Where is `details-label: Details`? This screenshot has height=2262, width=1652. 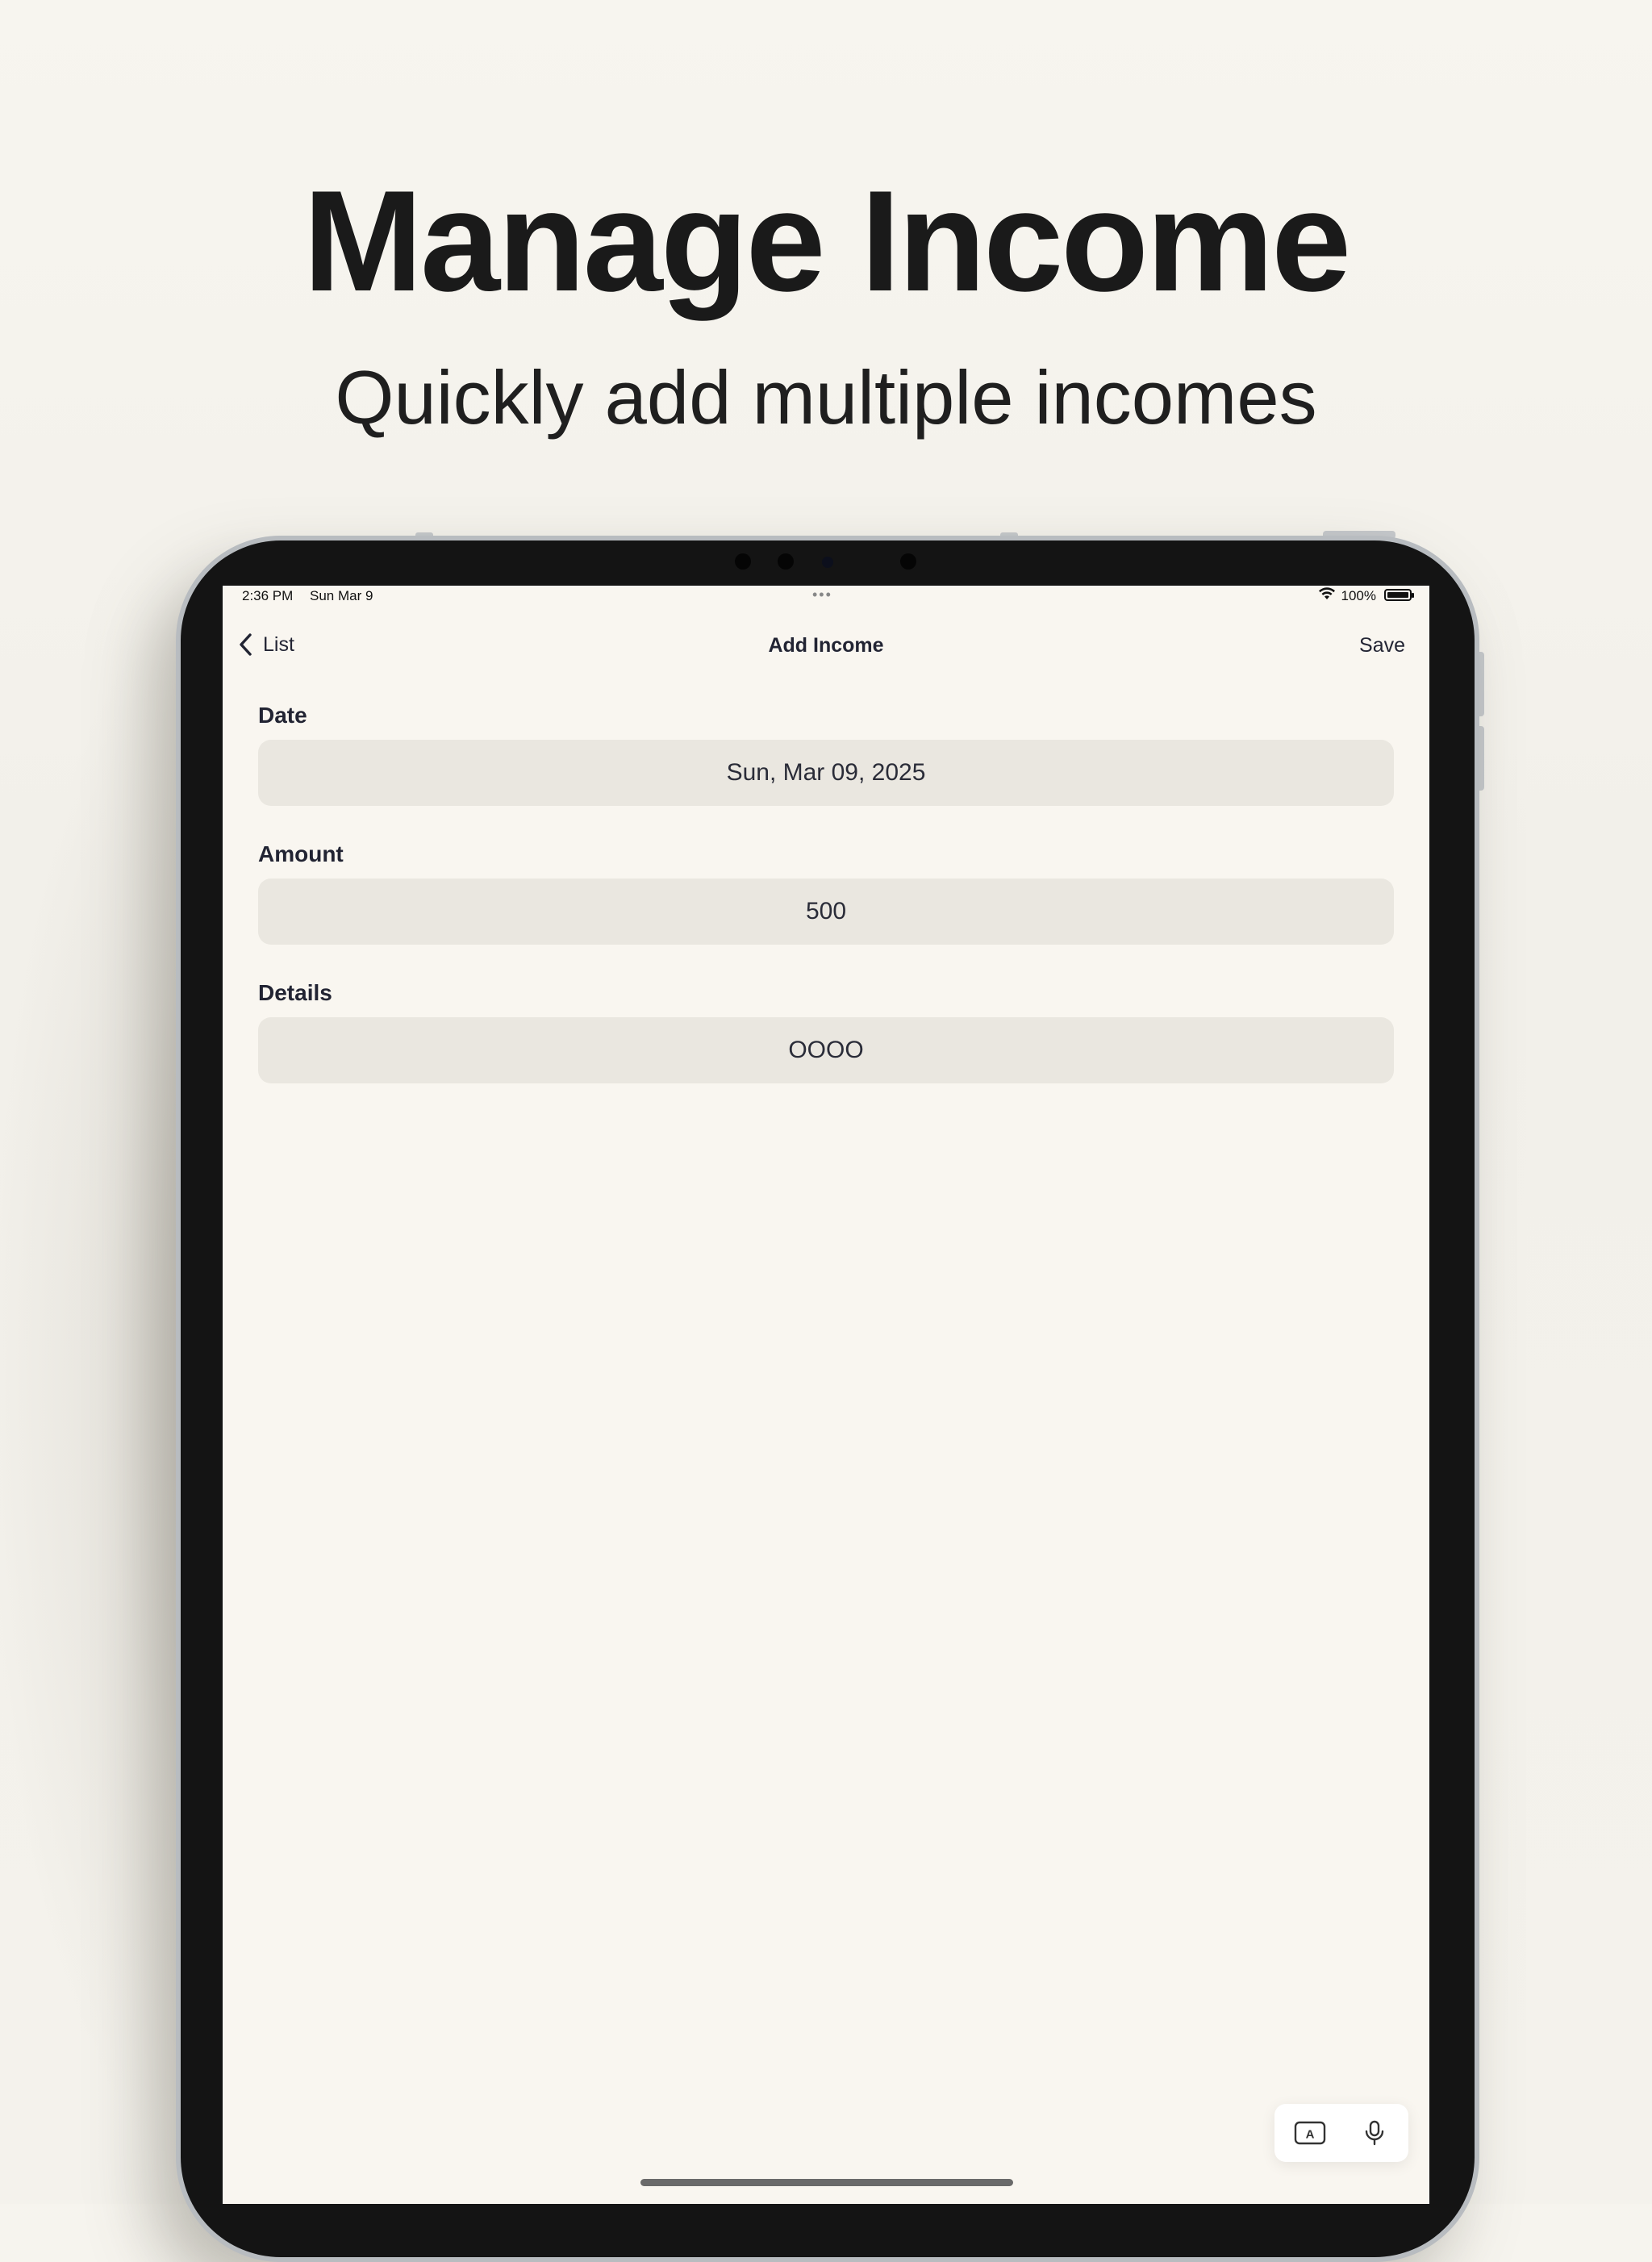 details-label: Details is located at coordinates (295, 992).